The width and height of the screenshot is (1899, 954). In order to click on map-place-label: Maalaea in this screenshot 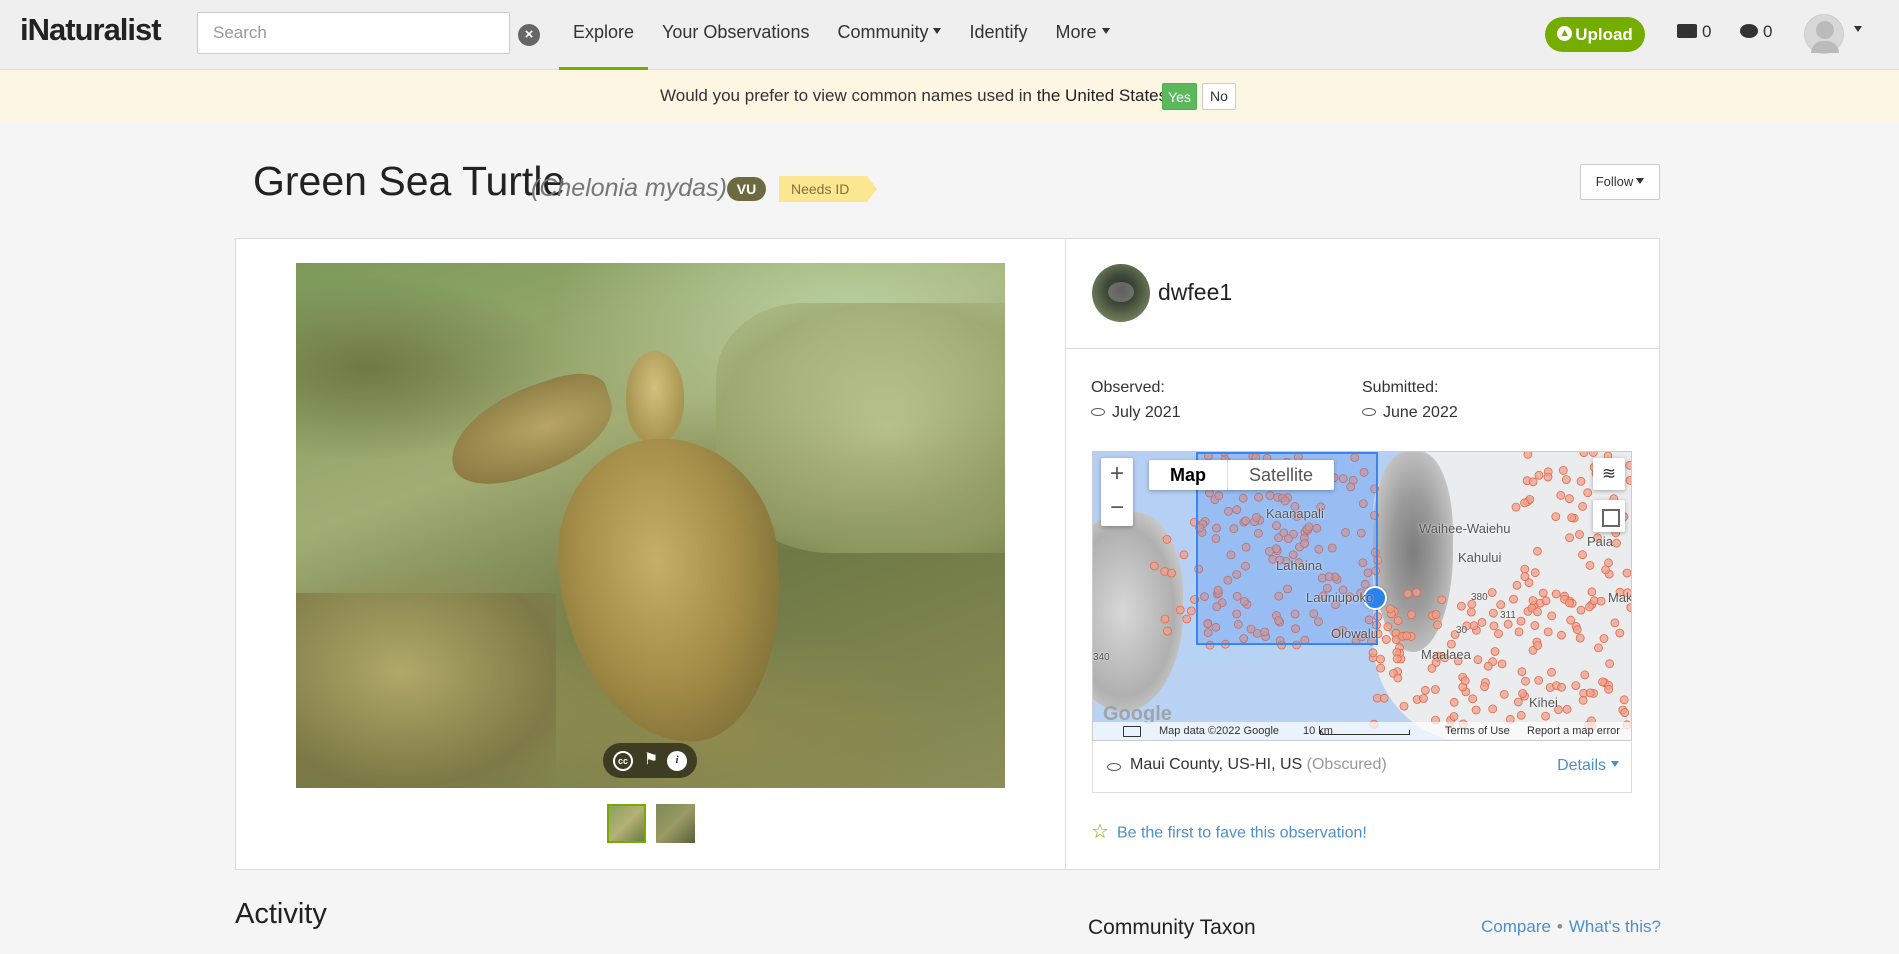, I will do `click(1446, 654)`.